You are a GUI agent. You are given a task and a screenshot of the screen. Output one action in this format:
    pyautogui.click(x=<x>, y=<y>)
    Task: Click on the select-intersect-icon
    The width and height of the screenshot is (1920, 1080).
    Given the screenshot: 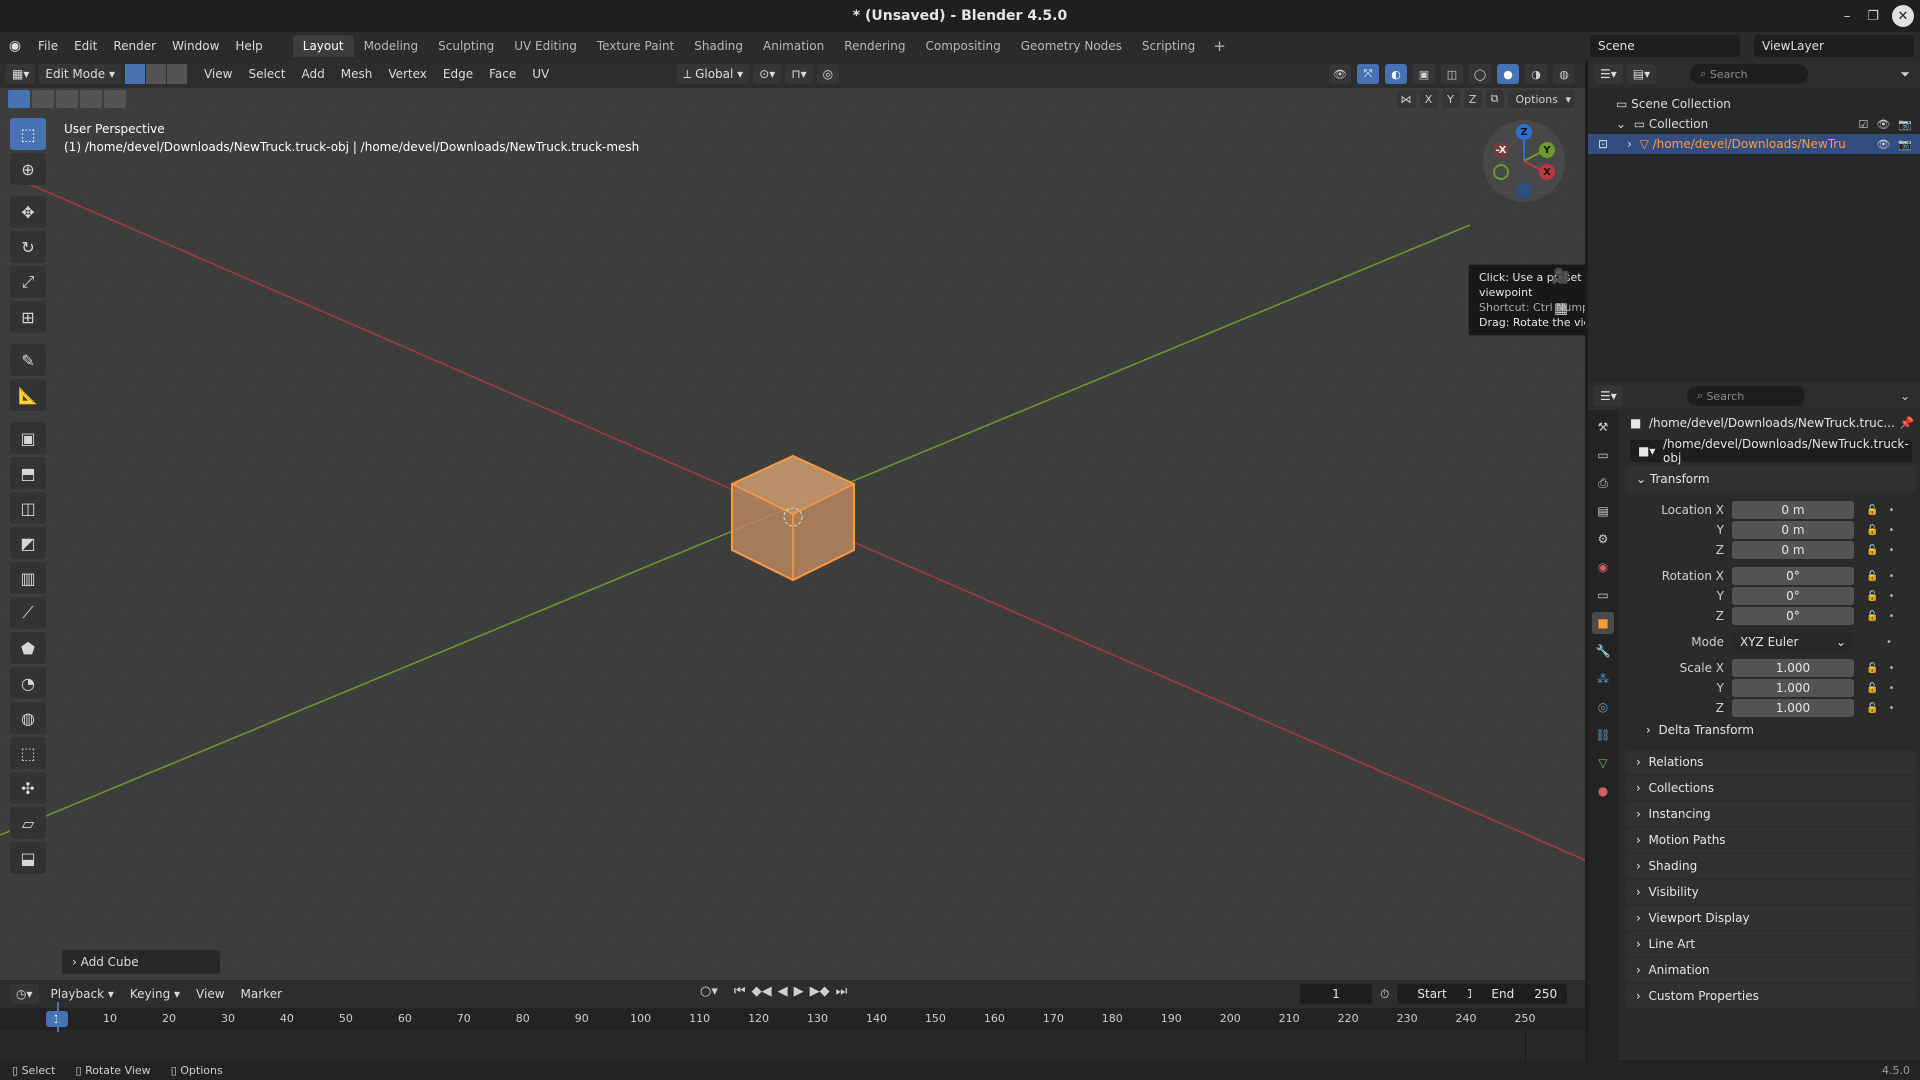 What is the action you would take?
    pyautogui.click(x=115, y=99)
    